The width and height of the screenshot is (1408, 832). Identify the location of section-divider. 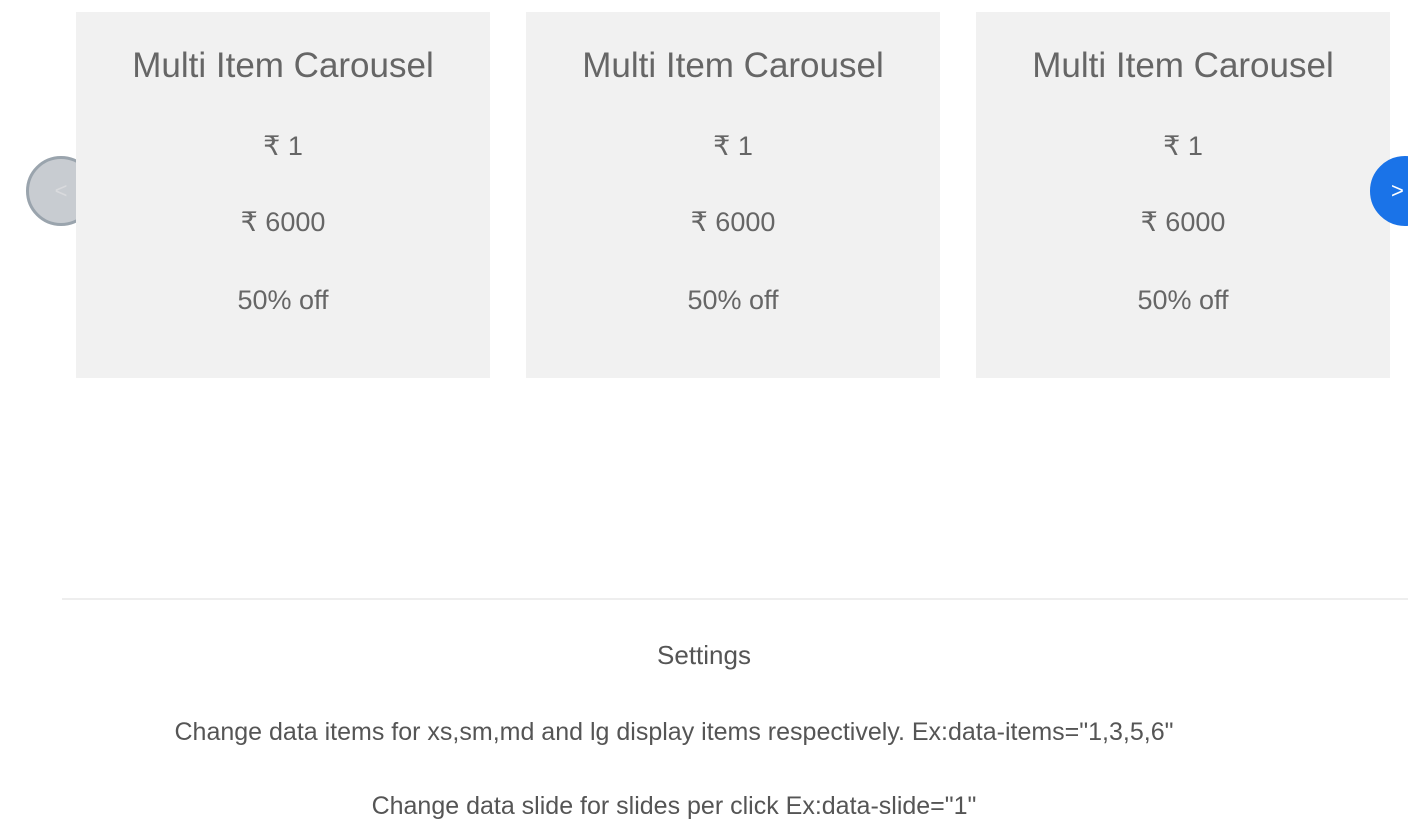
(735, 599).